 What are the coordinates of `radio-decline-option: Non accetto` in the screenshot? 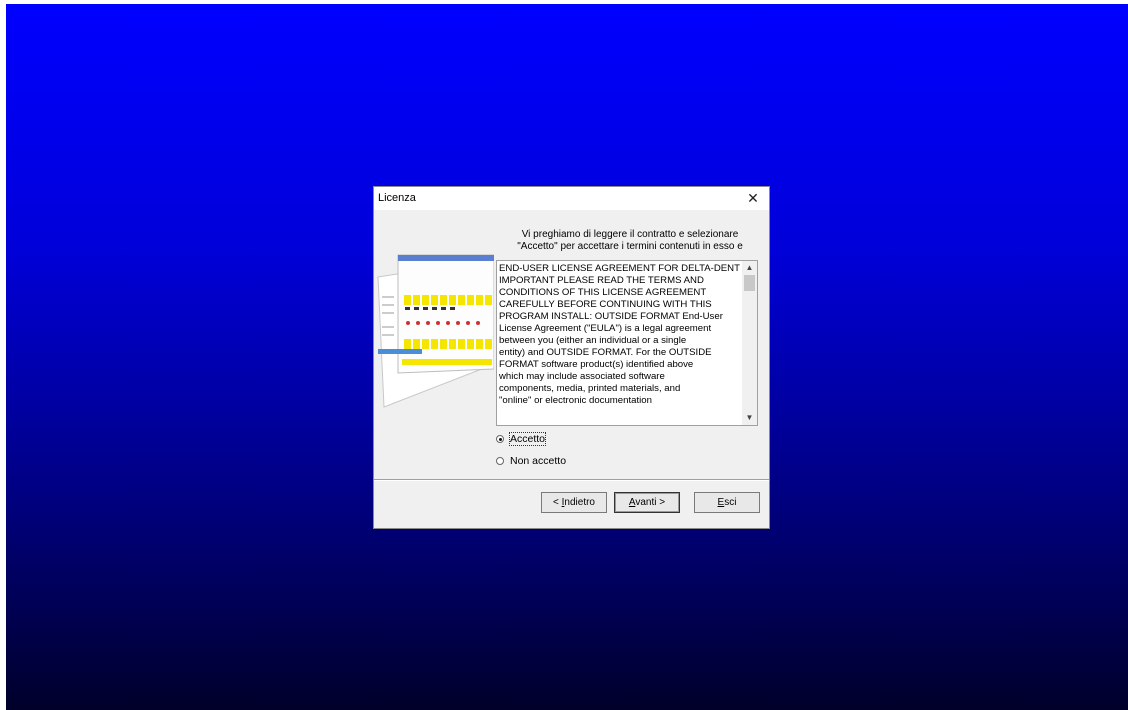 It's located at (531, 461).